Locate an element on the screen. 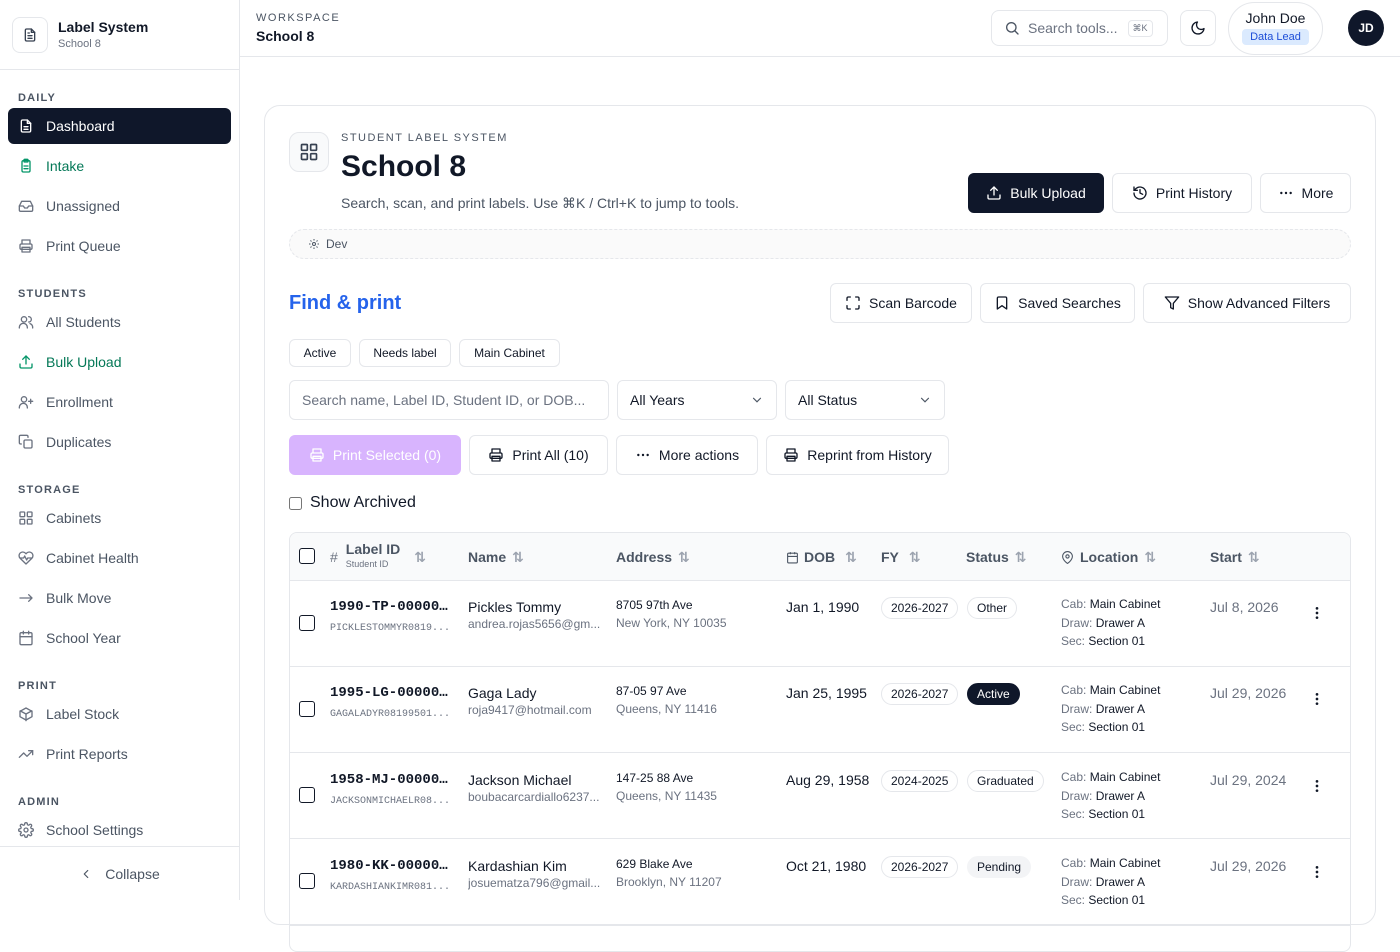 This screenshot has width=1400, height=952. column-status: Status ⇅ is located at coordinates (996, 557).